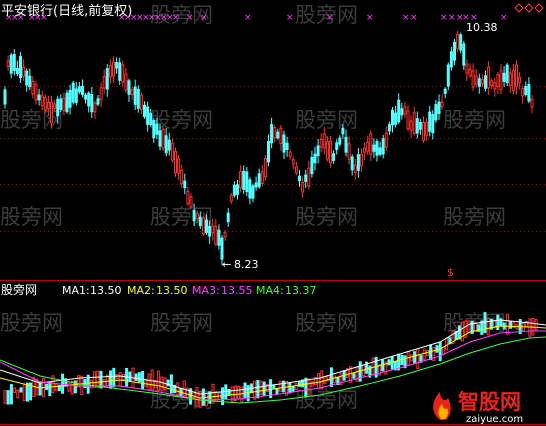 Image resolution: width=546 pixels, height=426 pixels. Describe the element at coordinates (76, 290) in the screenshot. I see `ma1-label: MA1:` at that location.